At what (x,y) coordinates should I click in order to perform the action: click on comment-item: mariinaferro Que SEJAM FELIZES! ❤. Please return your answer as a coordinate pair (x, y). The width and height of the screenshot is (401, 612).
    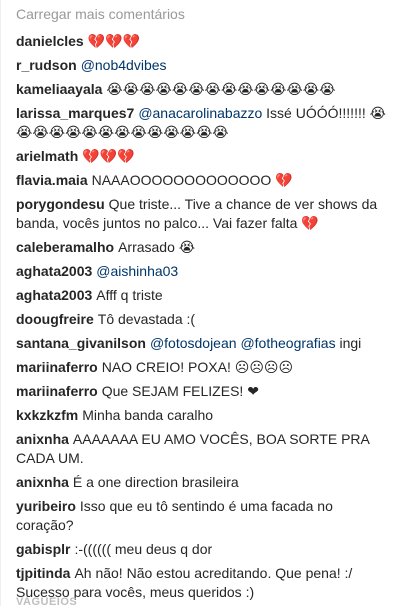
    Looking at the image, I should click on (202, 391).